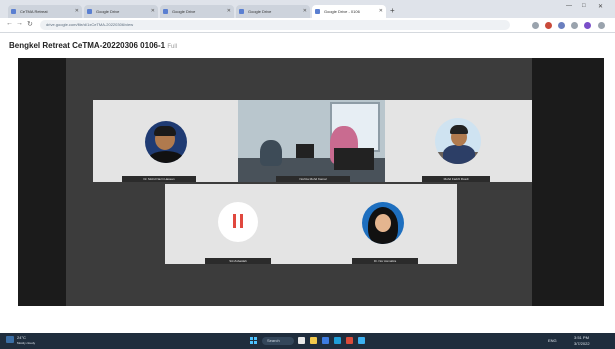 The width and height of the screenshot is (615, 349). I want to click on zoom-icon, so click(361, 340).